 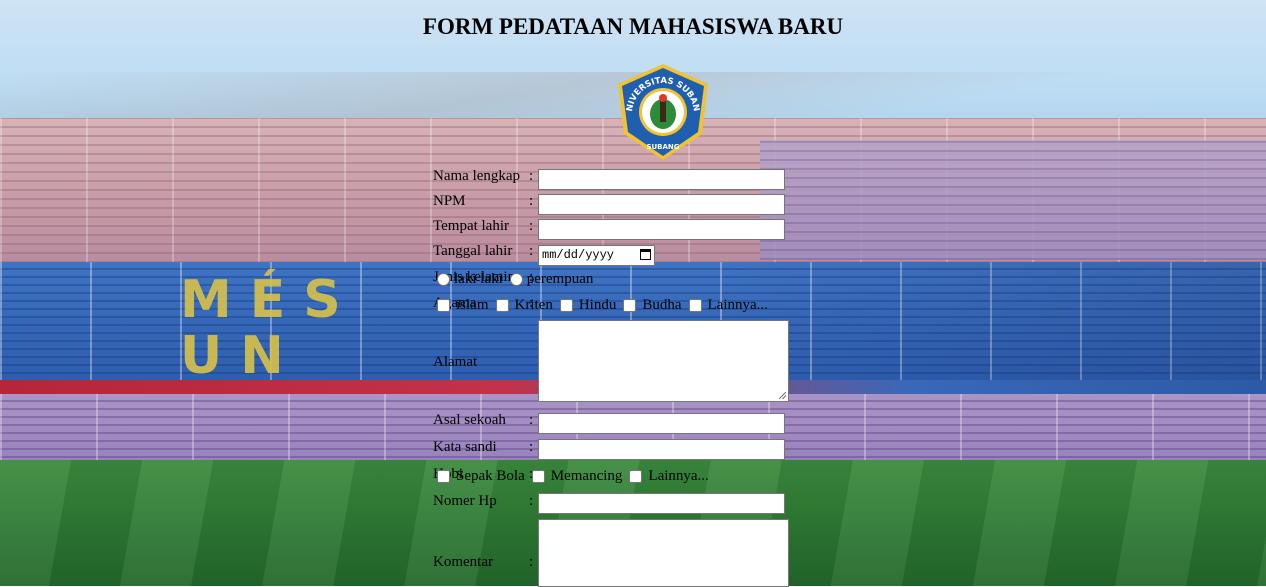 What do you see at coordinates (443, 305) in the screenshot?
I see `checkbox-islam` at bounding box center [443, 305].